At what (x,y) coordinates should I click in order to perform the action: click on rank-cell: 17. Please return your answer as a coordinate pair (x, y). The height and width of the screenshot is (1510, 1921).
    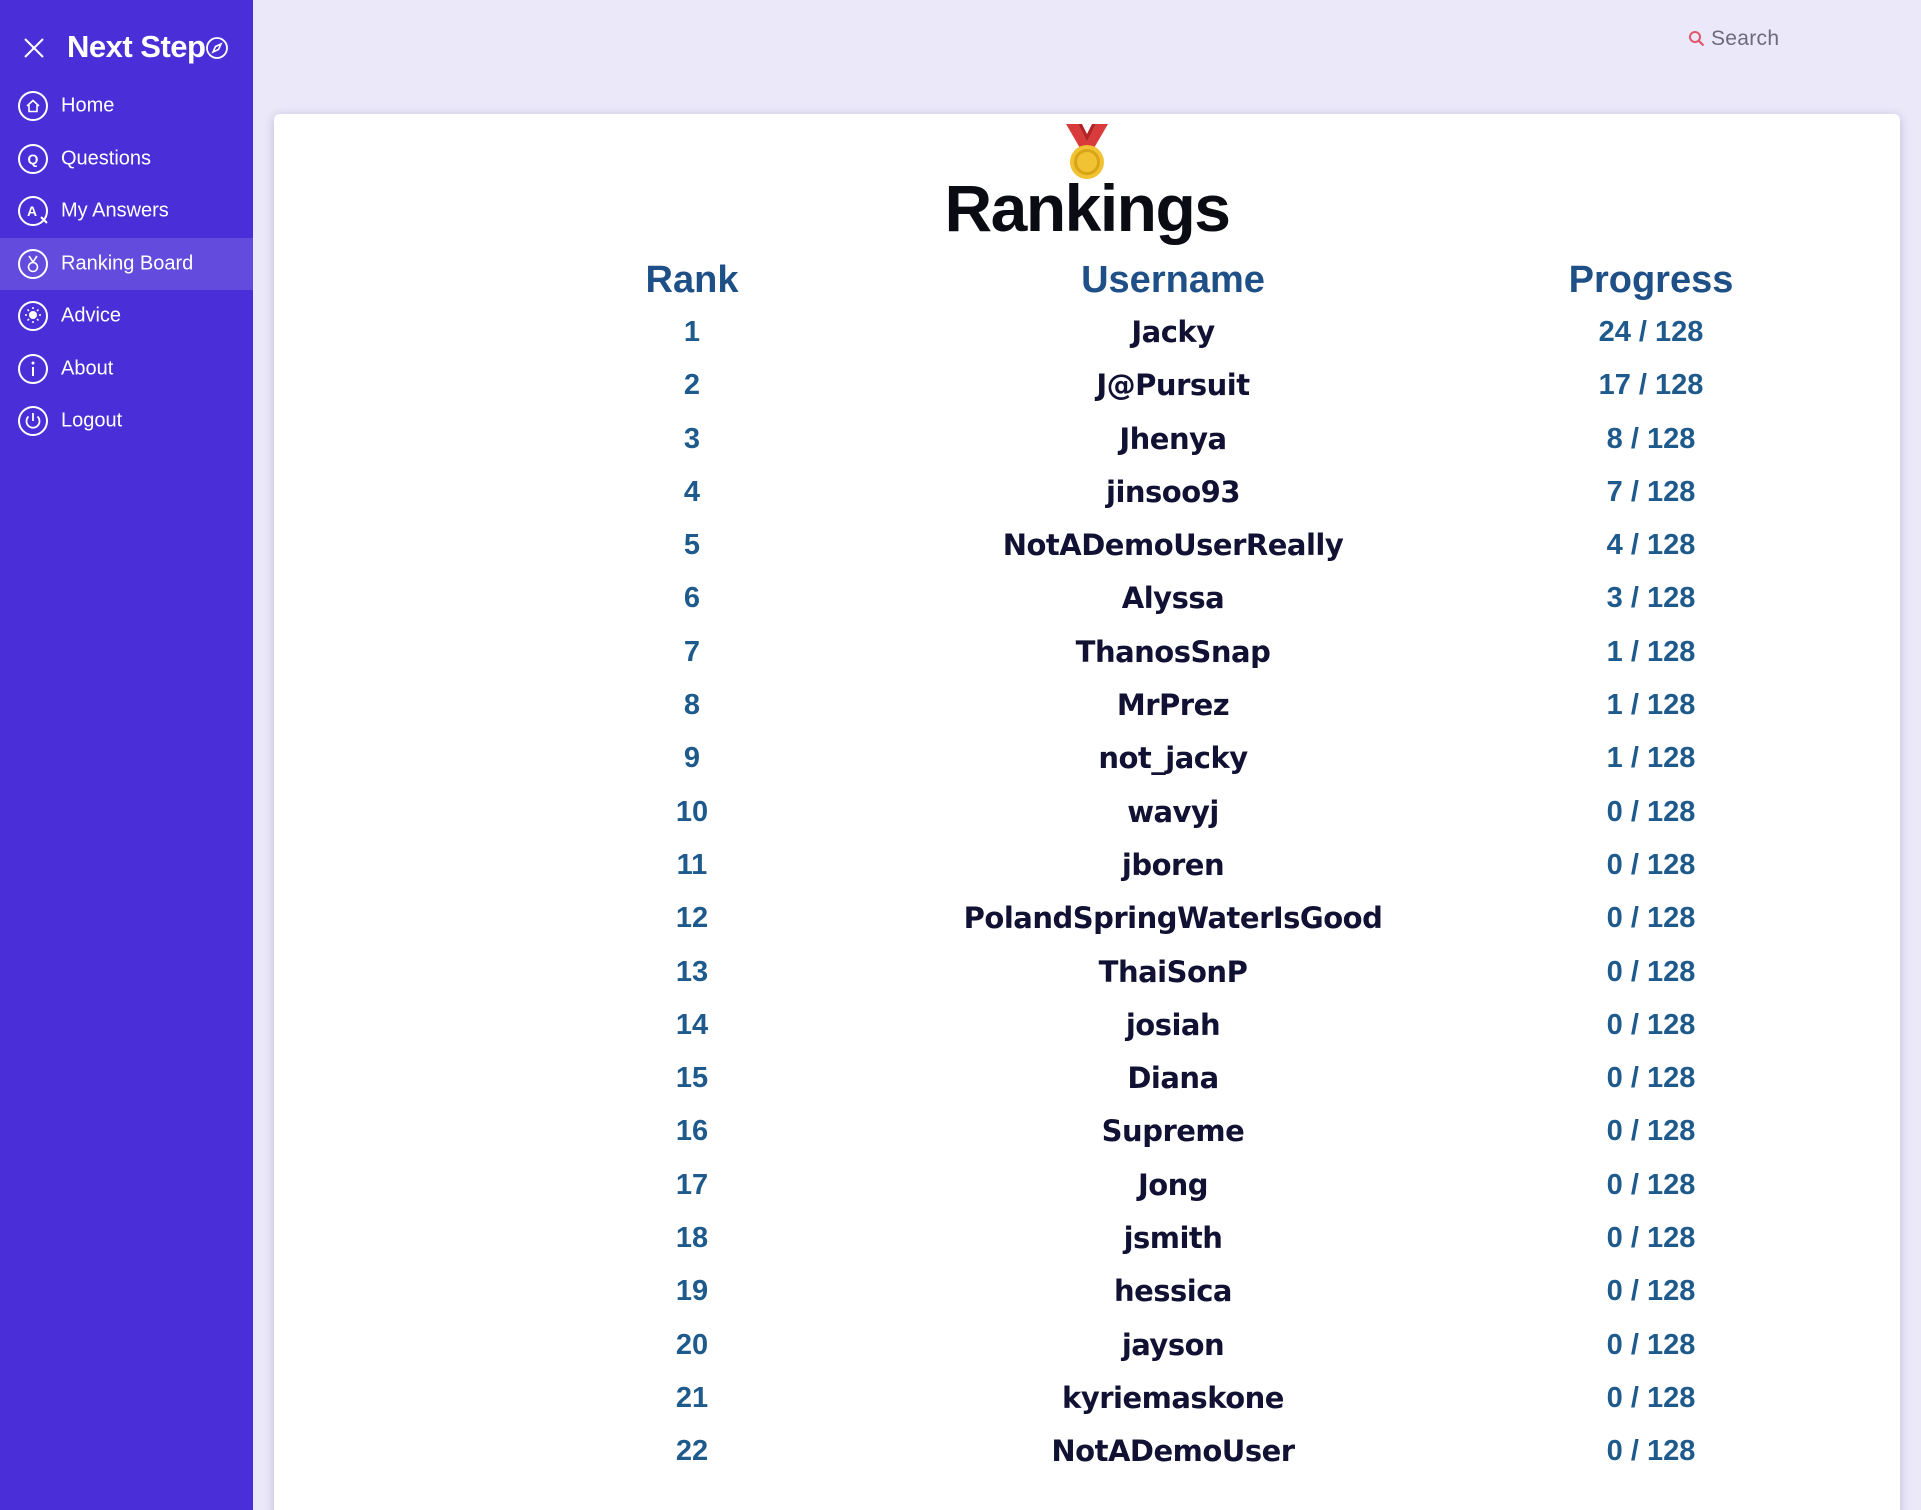
    Looking at the image, I should click on (692, 1184).